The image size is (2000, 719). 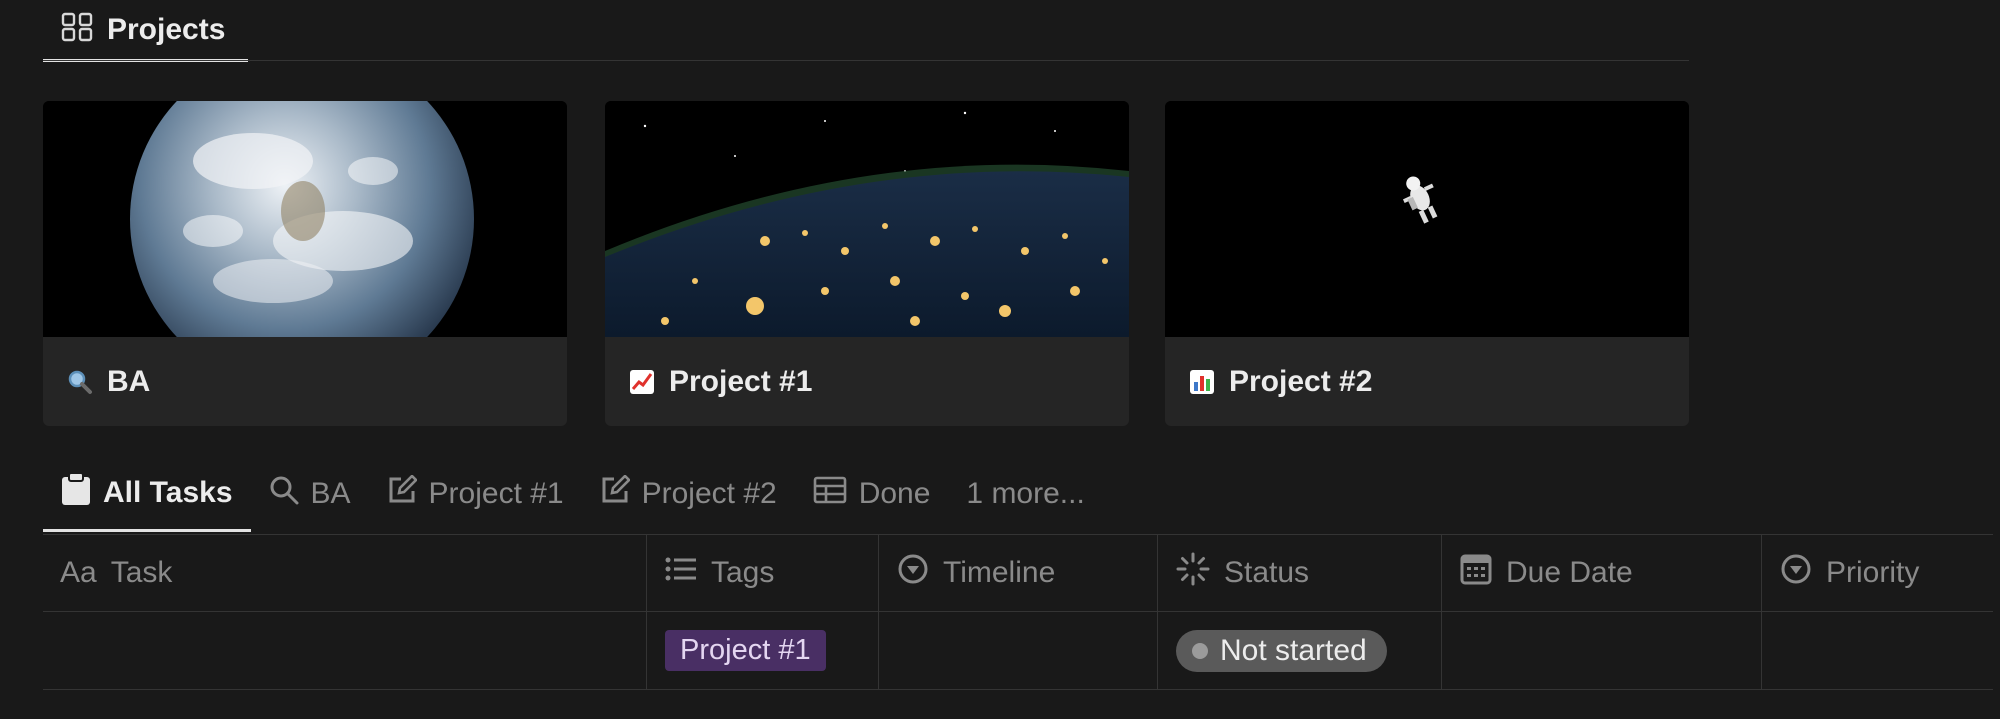 What do you see at coordinates (1293, 650) in the screenshot?
I see `status-label: Not started` at bounding box center [1293, 650].